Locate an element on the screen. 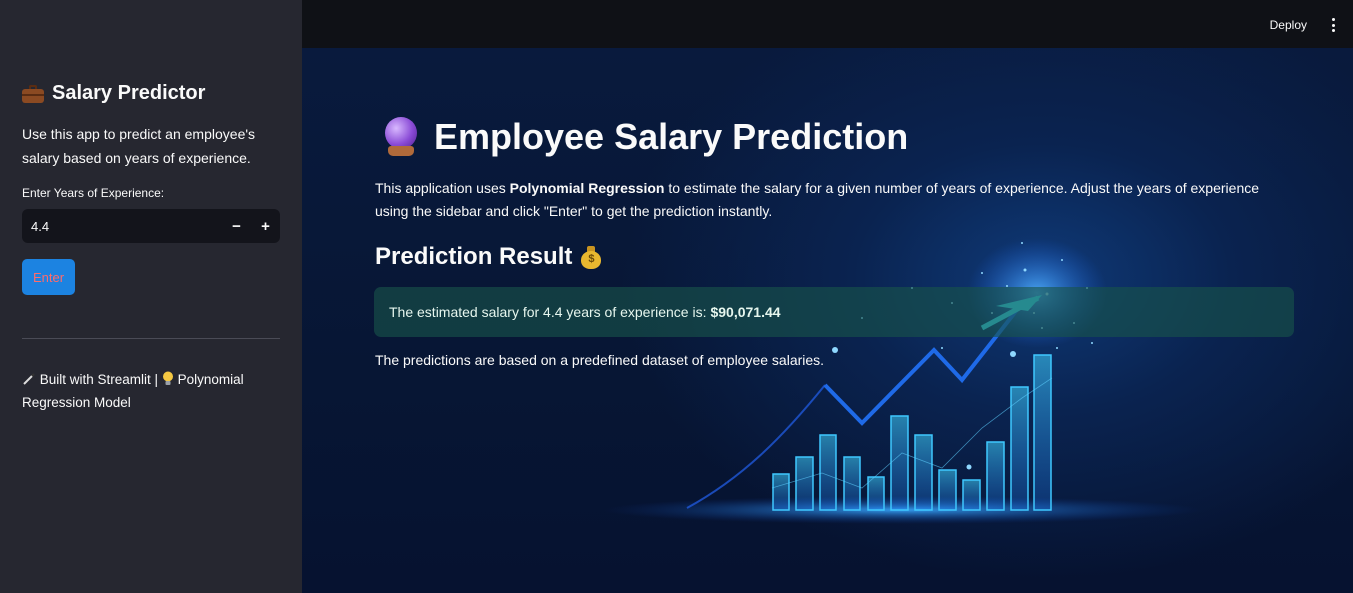 Image resolution: width=1353 pixels, height=593 pixels. lightbulb-icon is located at coordinates (167, 378).